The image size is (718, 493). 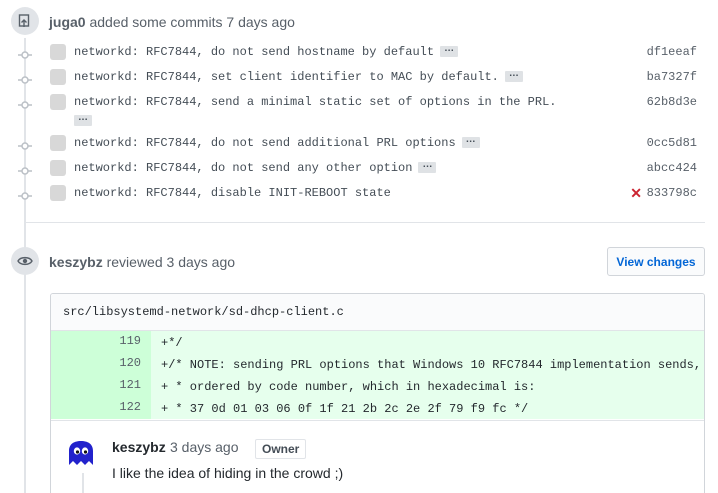 What do you see at coordinates (672, 102) in the screenshot?
I see `commit-sha-link: 62b8d3e` at bounding box center [672, 102].